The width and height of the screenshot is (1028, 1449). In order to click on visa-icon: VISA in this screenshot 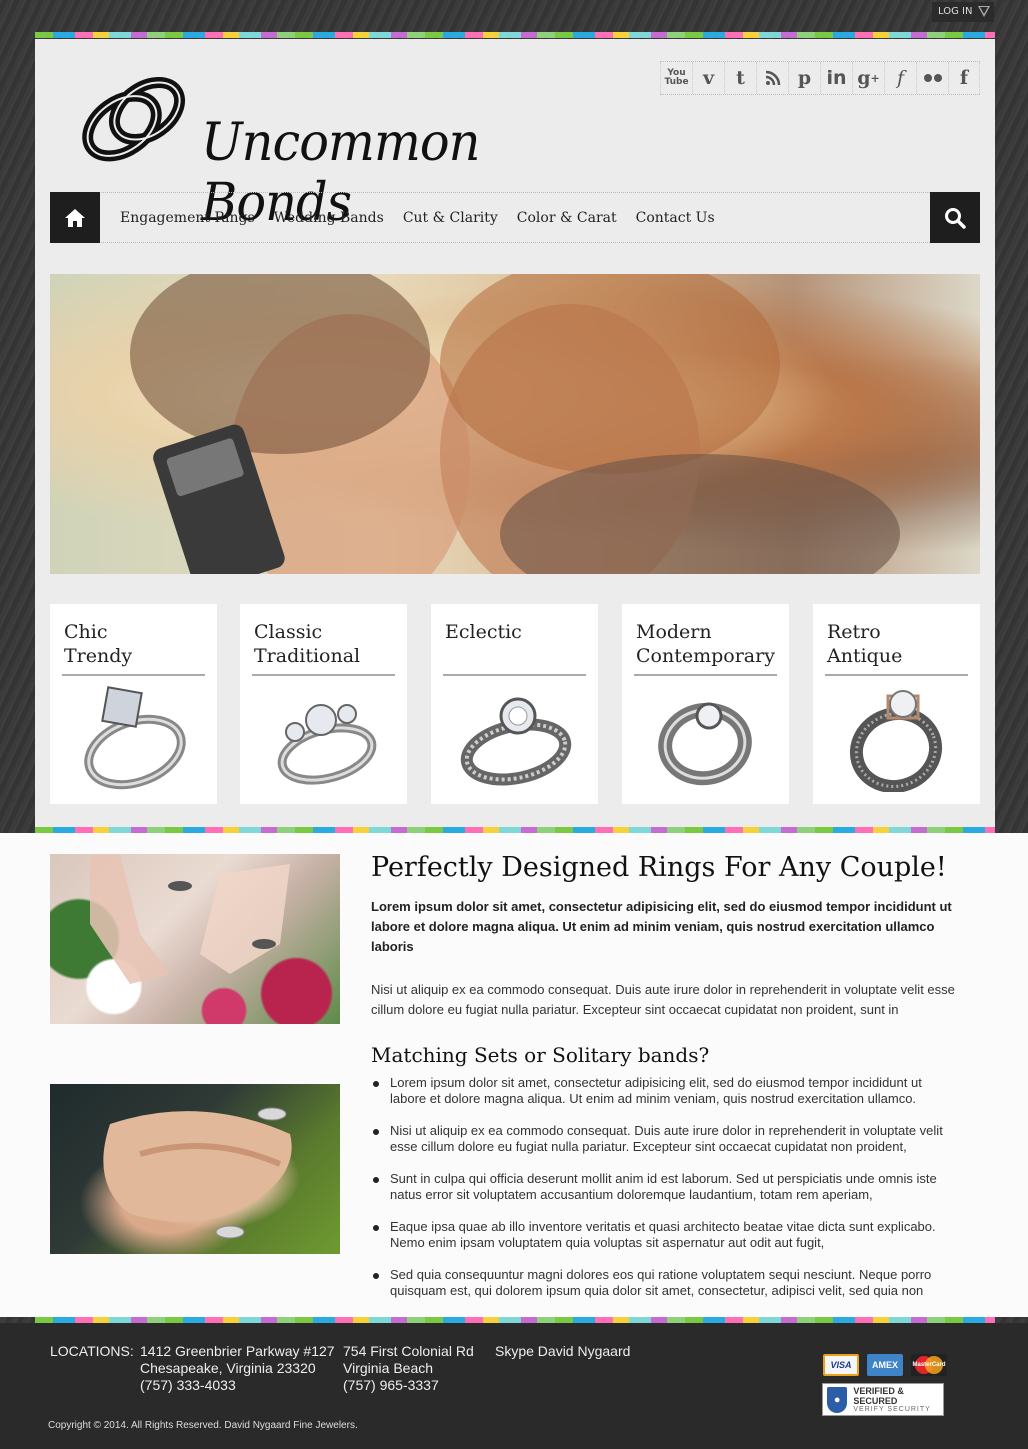, I will do `click(841, 1365)`.